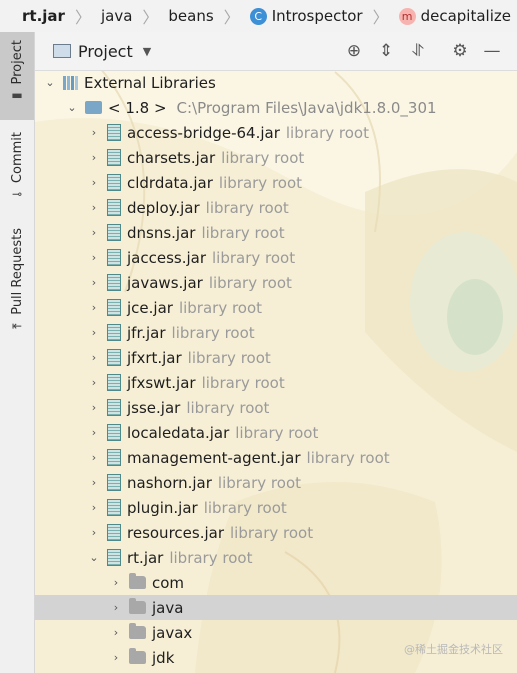 The width and height of the screenshot is (517, 673). What do you see at coordinates (276, 232) in the screenshot?
I see `tree-node-jar: › dnsns.jar library root` at bounding box center [276, 232].